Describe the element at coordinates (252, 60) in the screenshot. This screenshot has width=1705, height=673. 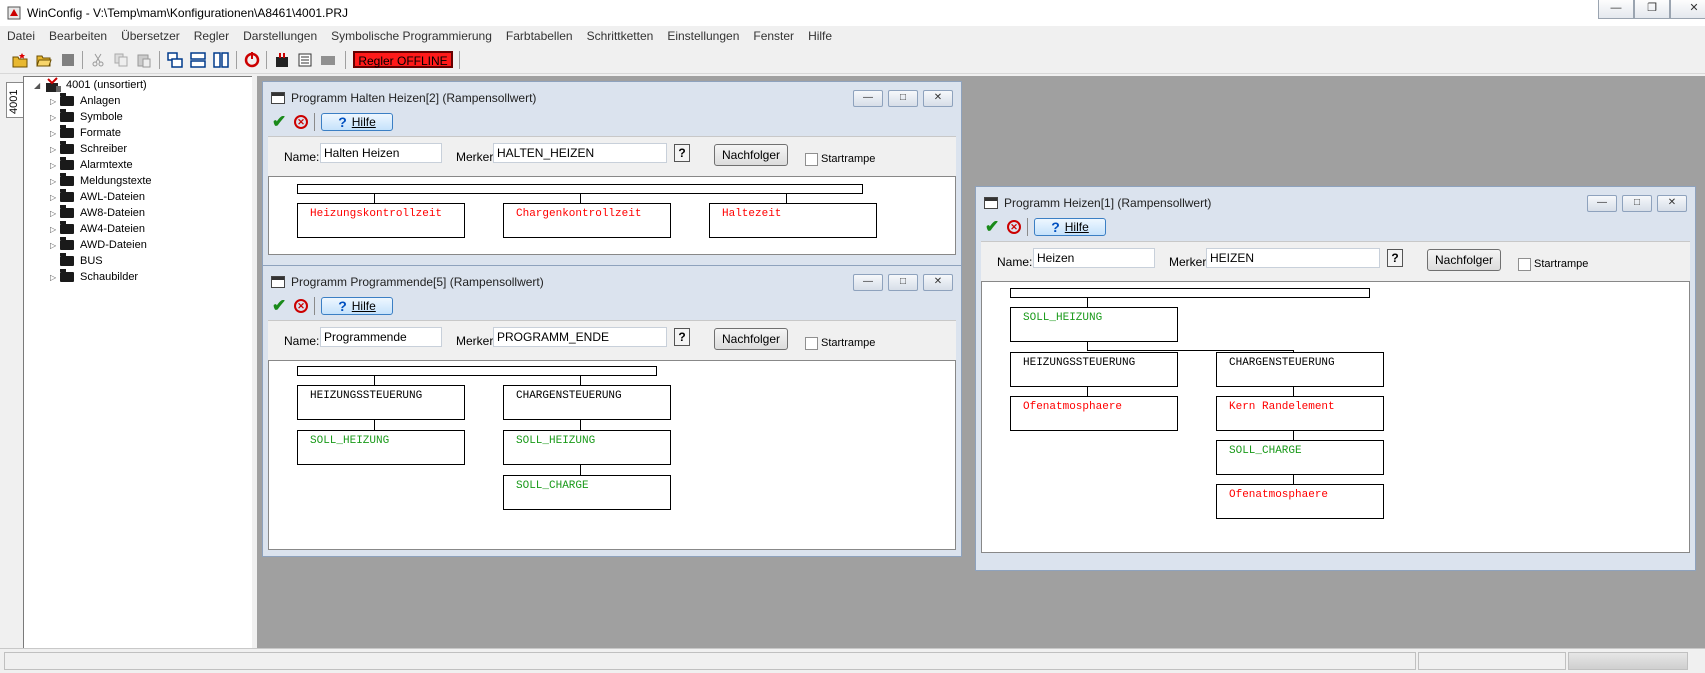
I see `refresh-icon` at that location.